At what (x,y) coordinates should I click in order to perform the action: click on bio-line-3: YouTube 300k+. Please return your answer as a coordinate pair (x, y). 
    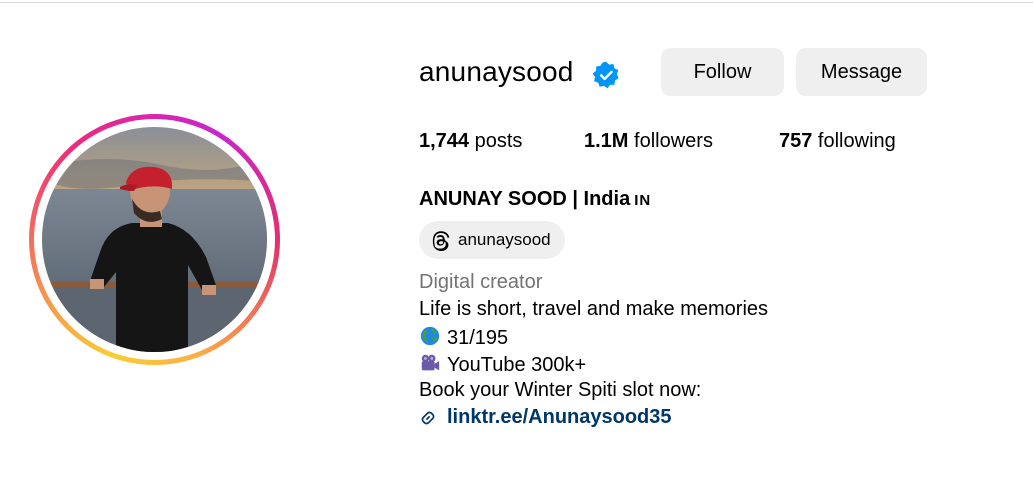
    Looking at the image, I should click on (502, 364).